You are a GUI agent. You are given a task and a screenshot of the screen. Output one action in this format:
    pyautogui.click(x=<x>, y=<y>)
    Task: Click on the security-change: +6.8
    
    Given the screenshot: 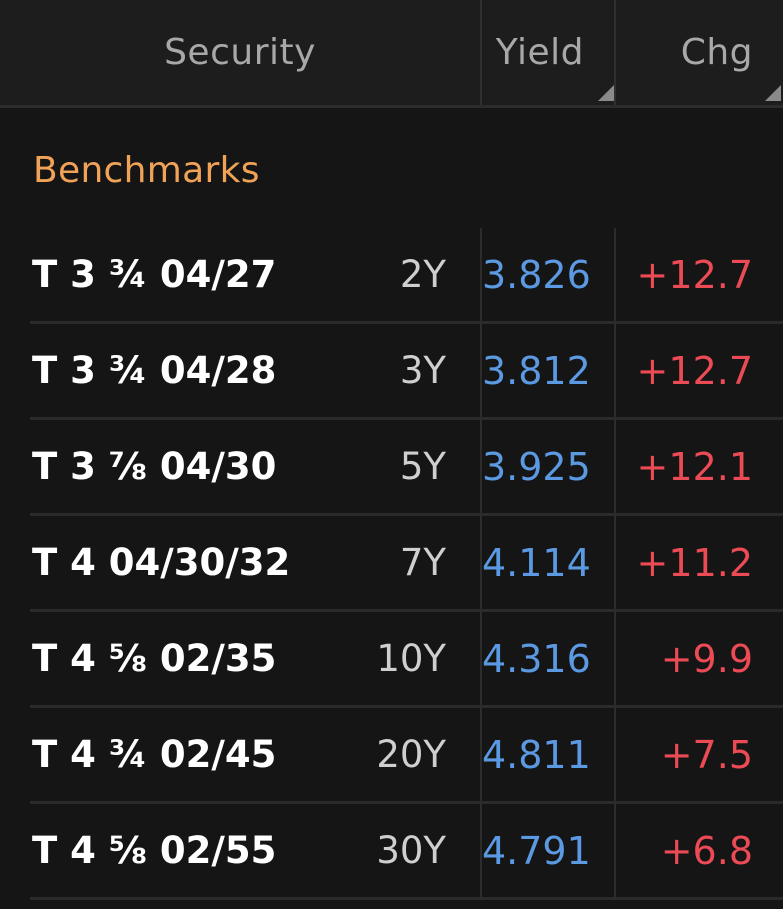 What is the action you would take?
    pyautogui.click(x=706, y=850)
    